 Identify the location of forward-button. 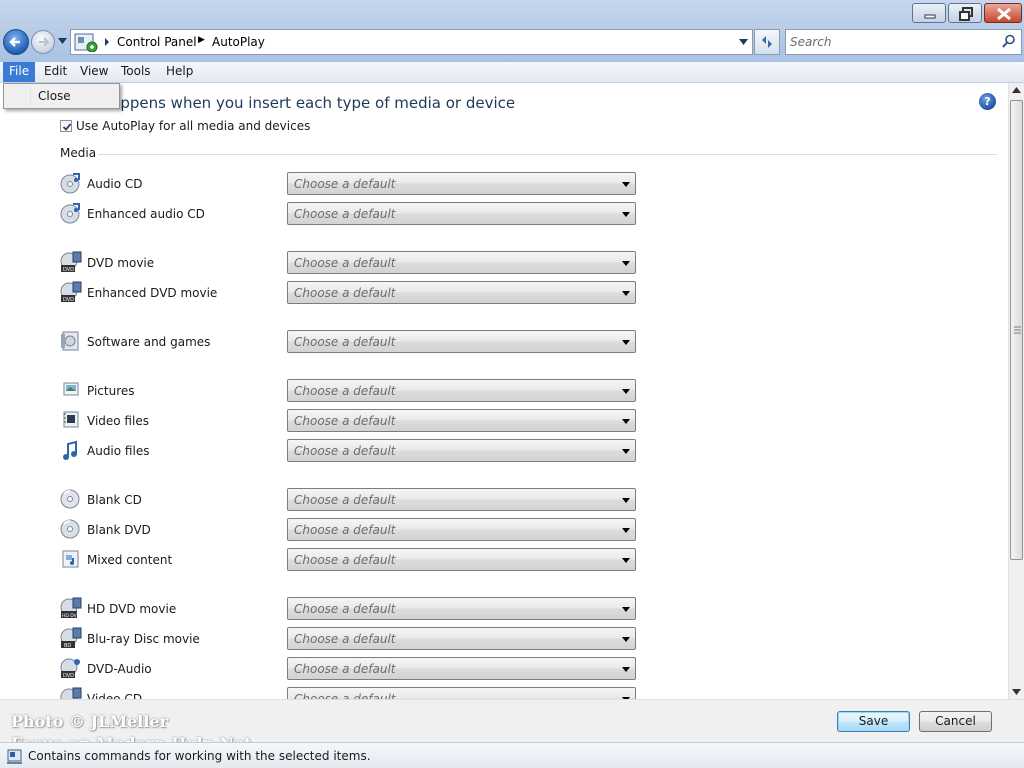
(43, 42).